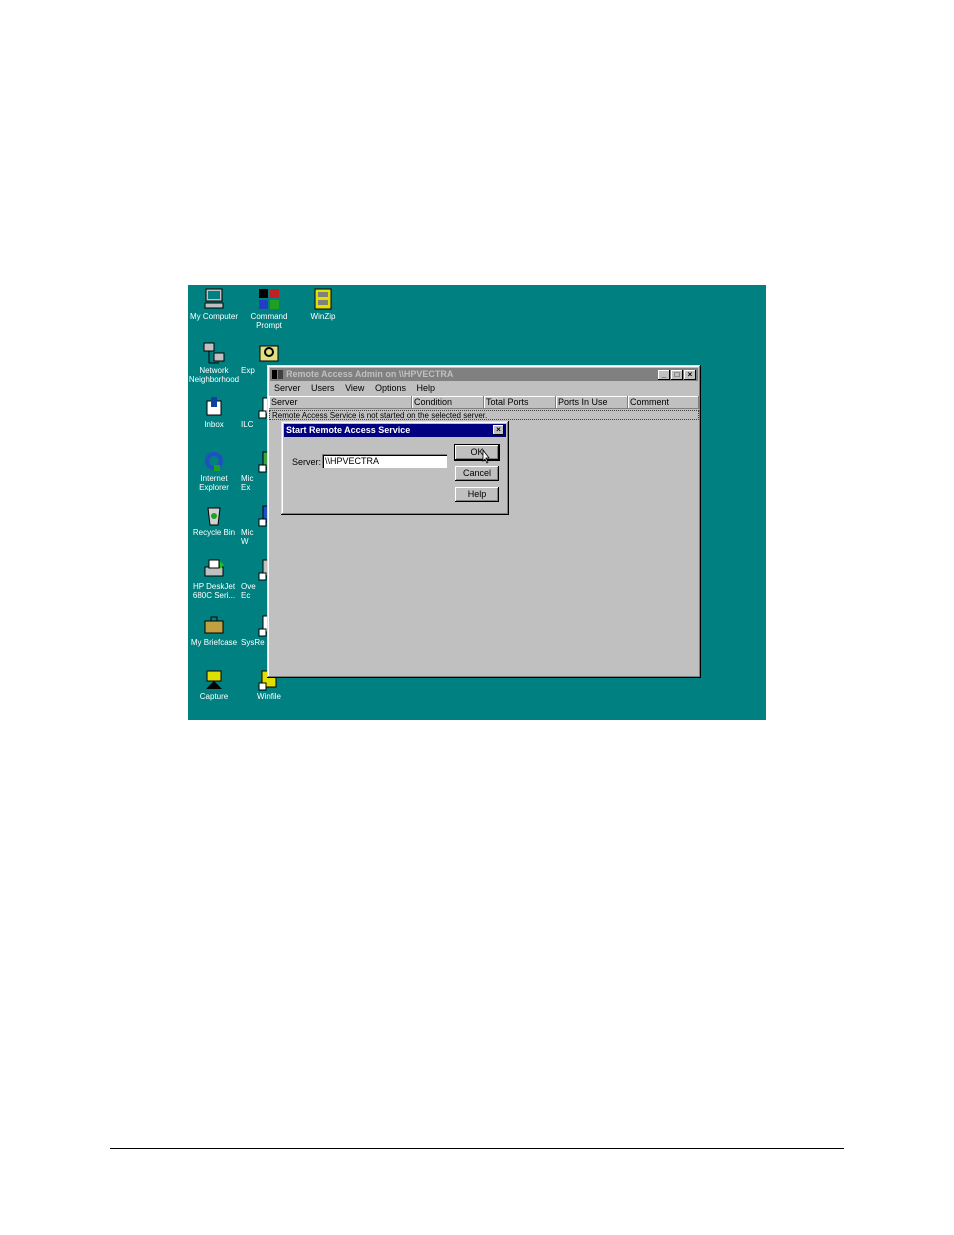  What do you see at coordinates (484, 388) in the screenshot?
I see `menu-bar: Server Users View Options Help` at bounding box center [484, 388].